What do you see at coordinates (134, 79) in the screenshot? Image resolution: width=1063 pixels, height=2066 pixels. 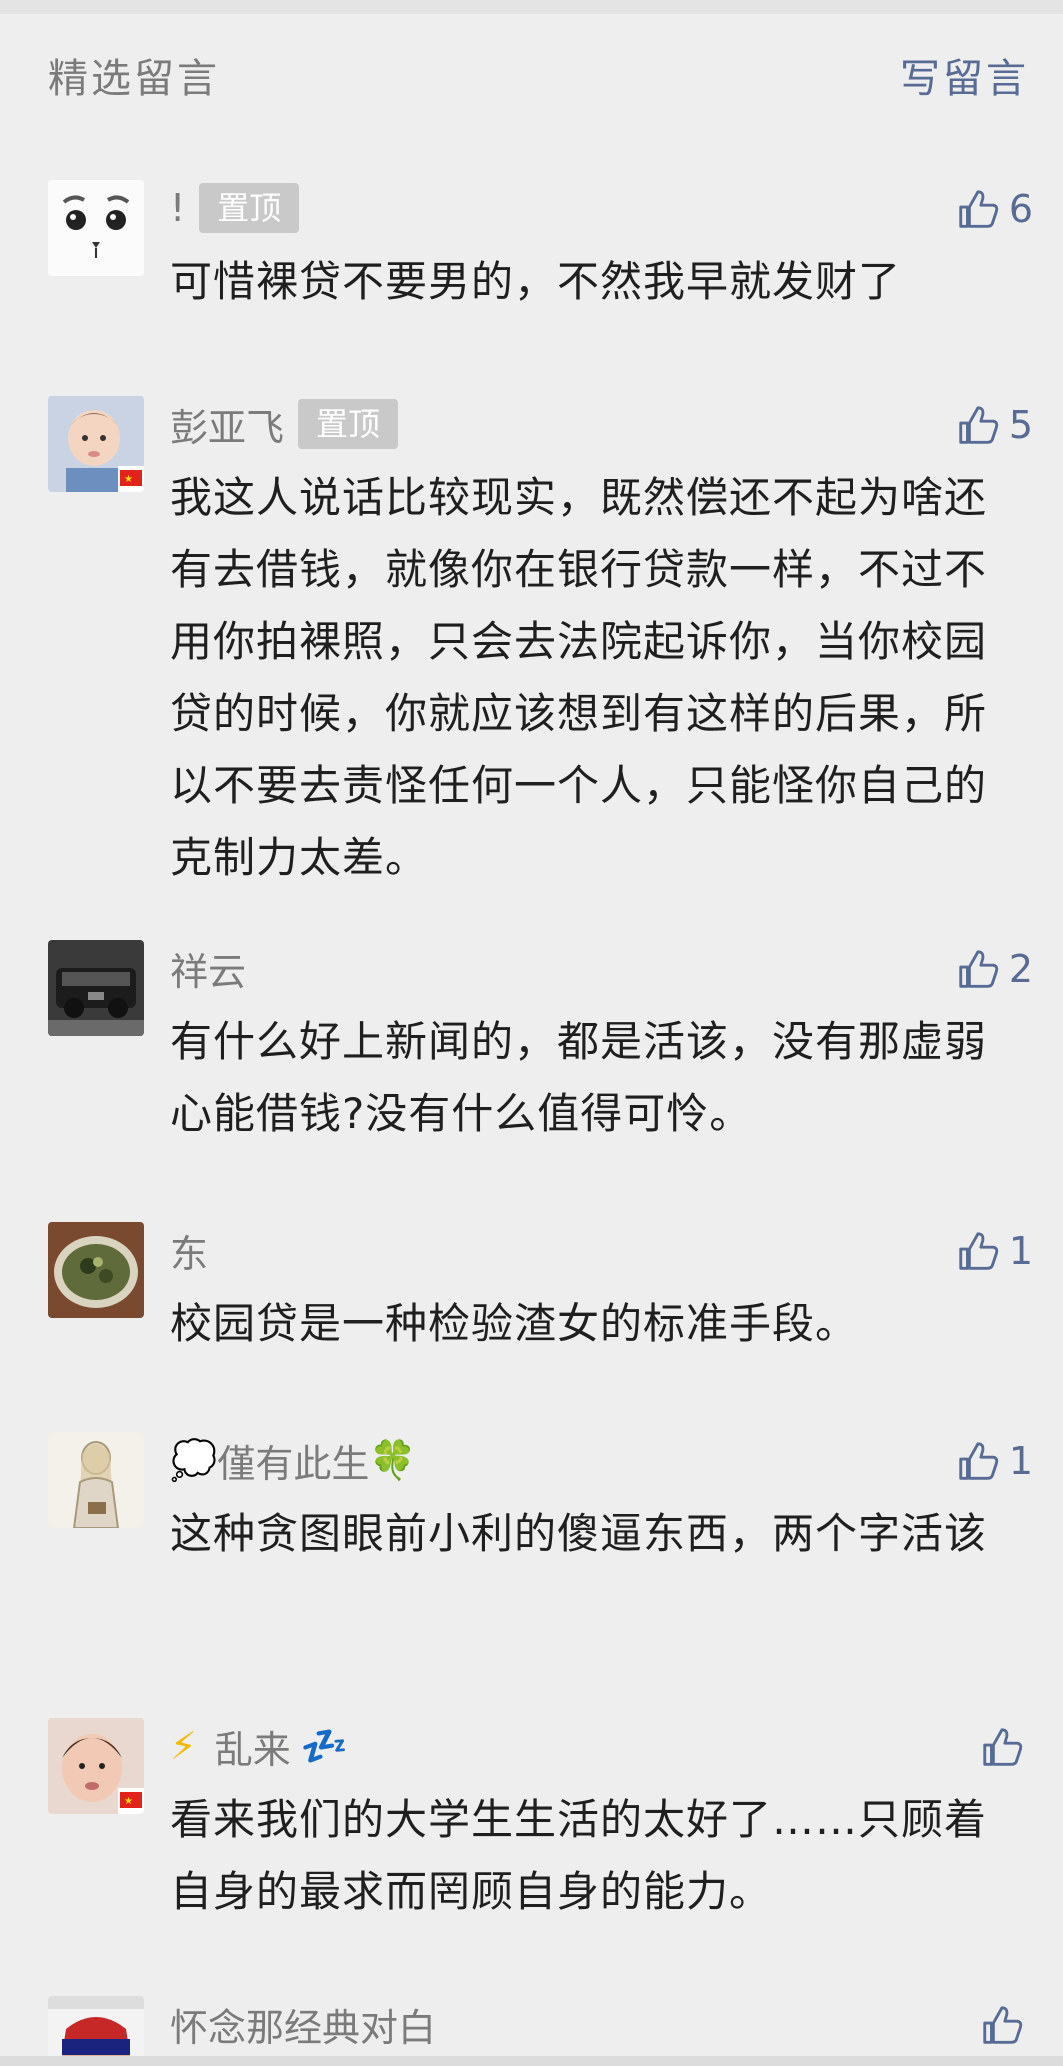 I see `section-title: 精选留言` at bounding box center [134, 79].